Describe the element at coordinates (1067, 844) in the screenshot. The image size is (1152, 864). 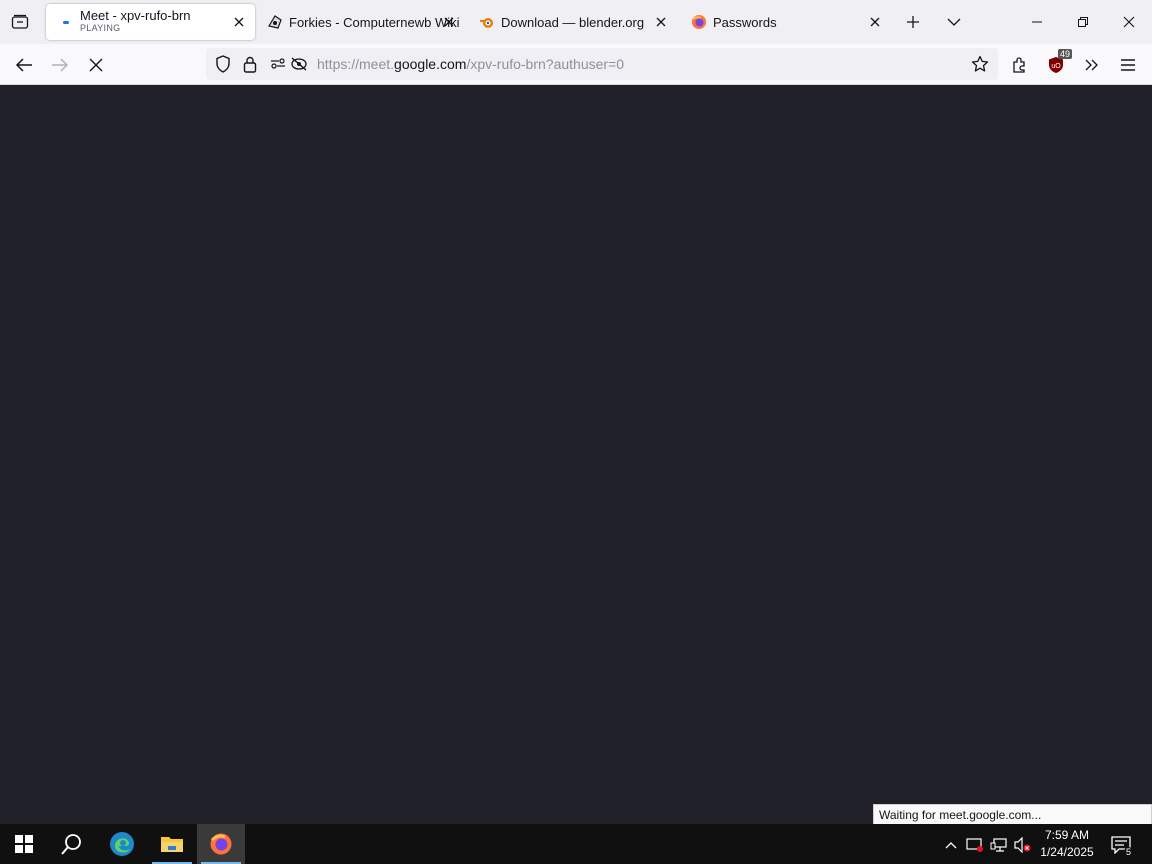
I see `taskbar-clock: 7:59 AM 1/24/2025` at that location.